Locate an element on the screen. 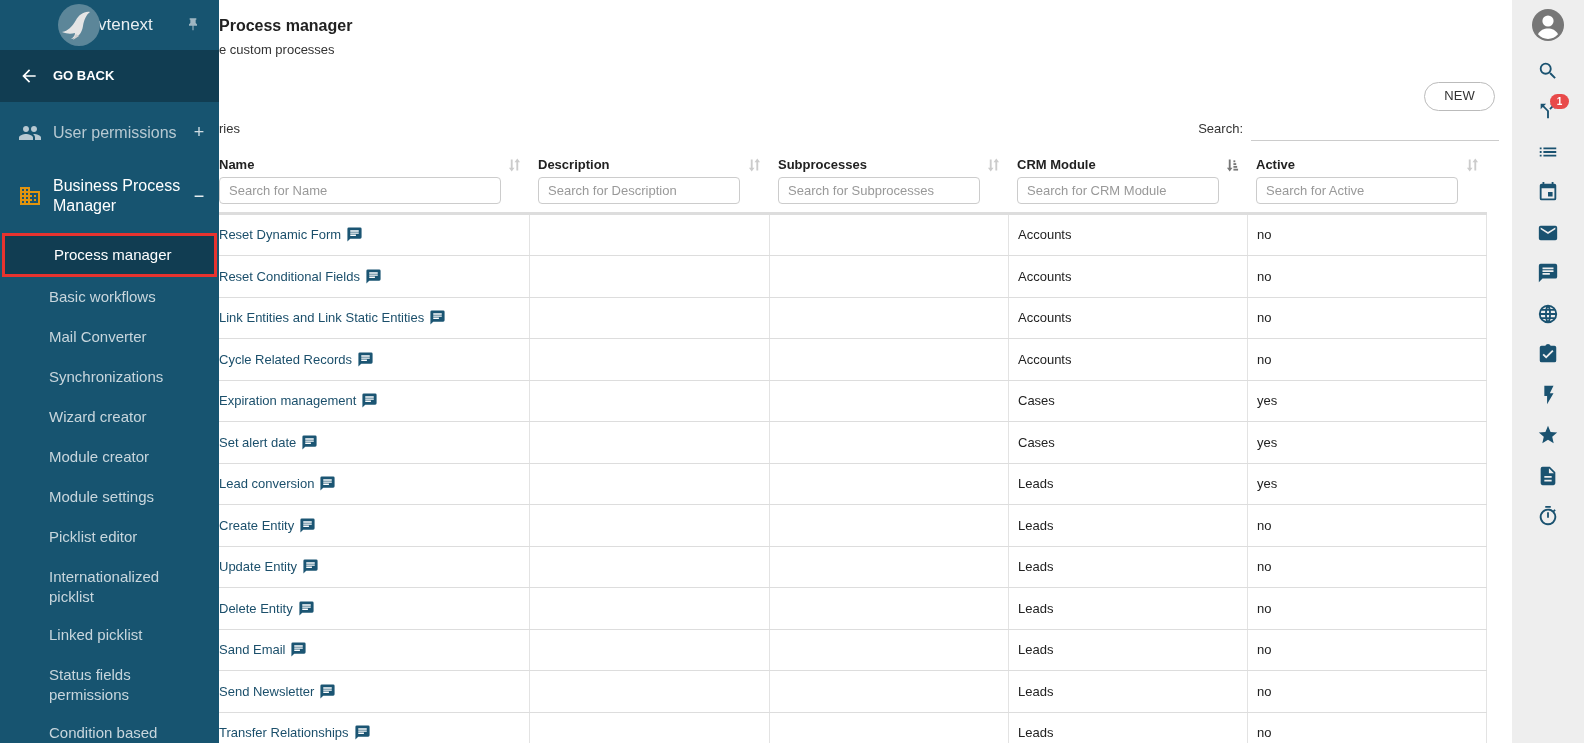 The height and width of the screenshot is (743, 1584). logo-icon is located at coordinates (79, 25).